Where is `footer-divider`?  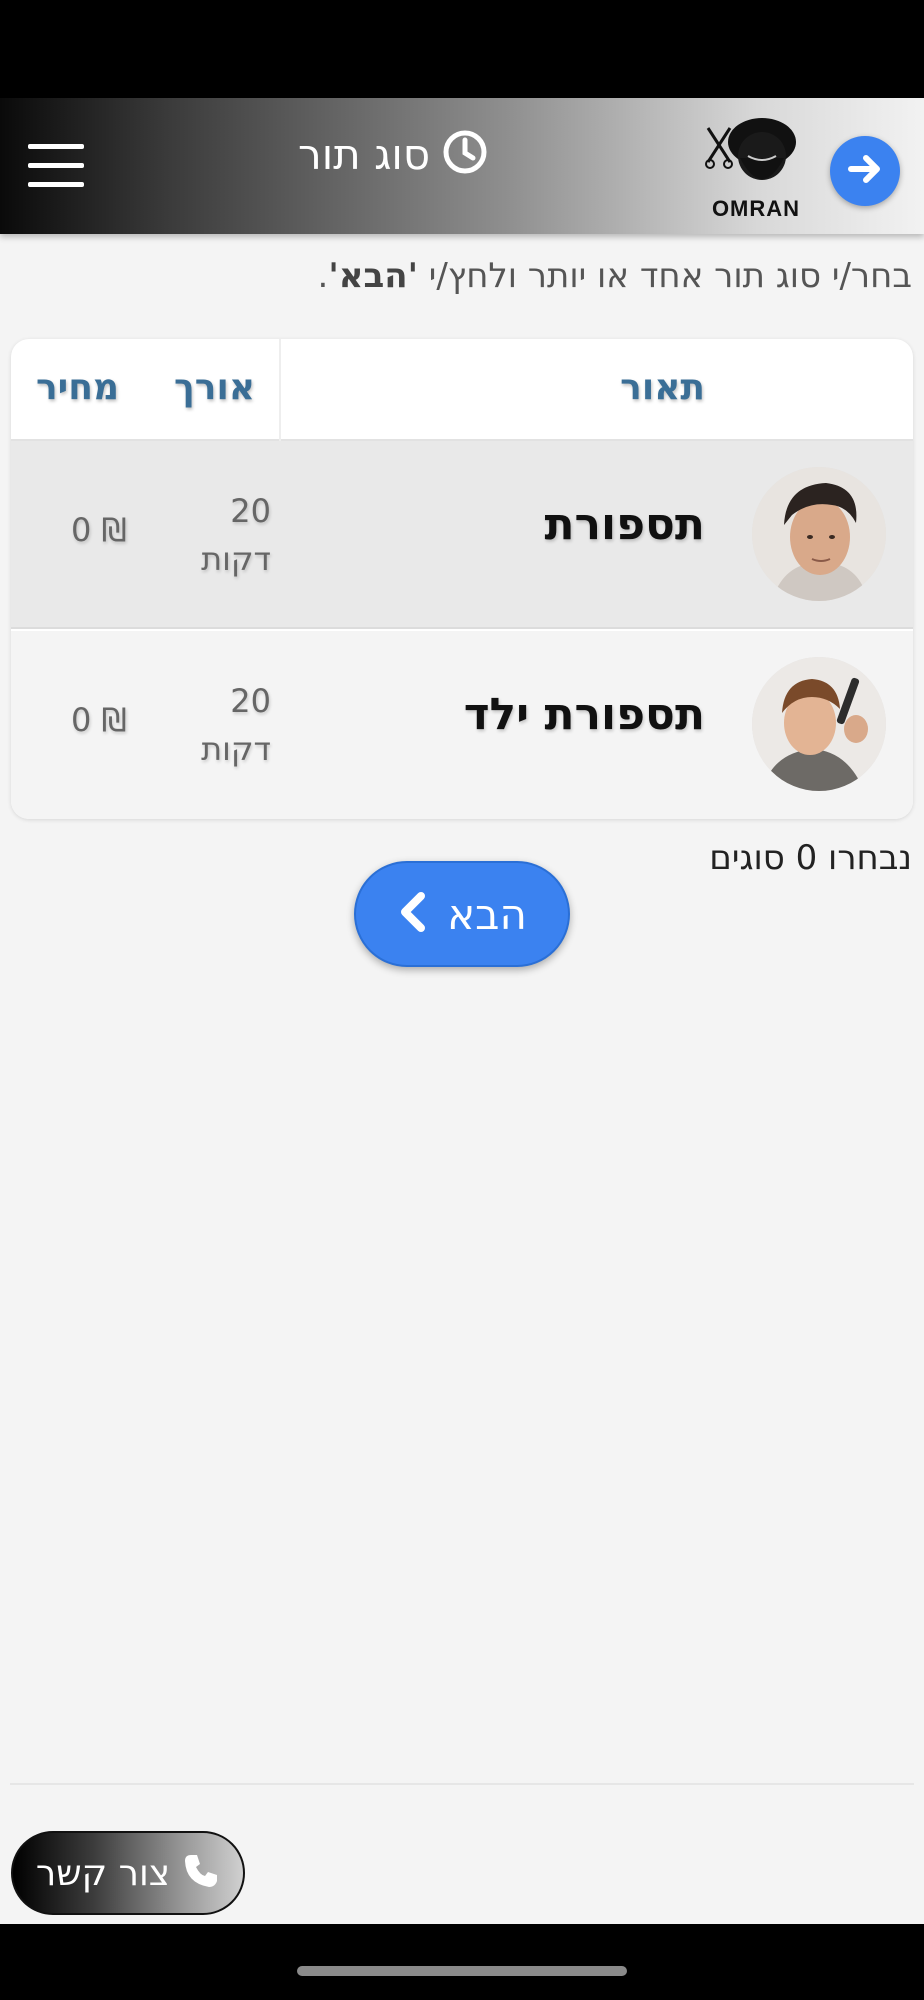 footer-divider is located at coordinates (462, 1784).